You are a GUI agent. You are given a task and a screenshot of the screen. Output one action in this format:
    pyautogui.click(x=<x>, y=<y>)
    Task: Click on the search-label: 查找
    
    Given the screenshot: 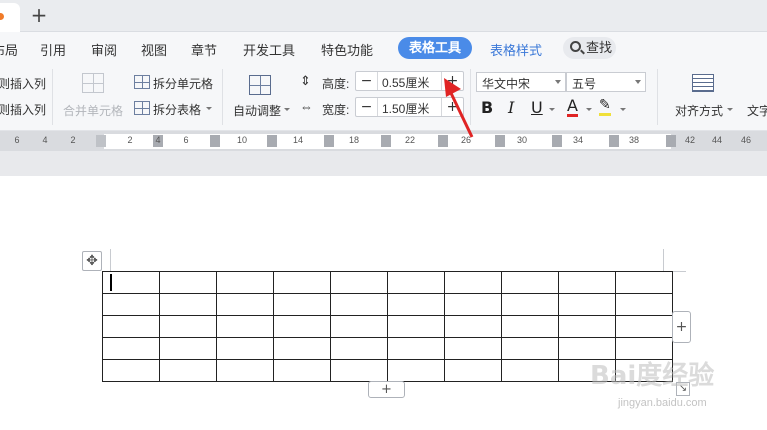 What is the action you would take?
    pyautogui.click(x=599, y=47)
    